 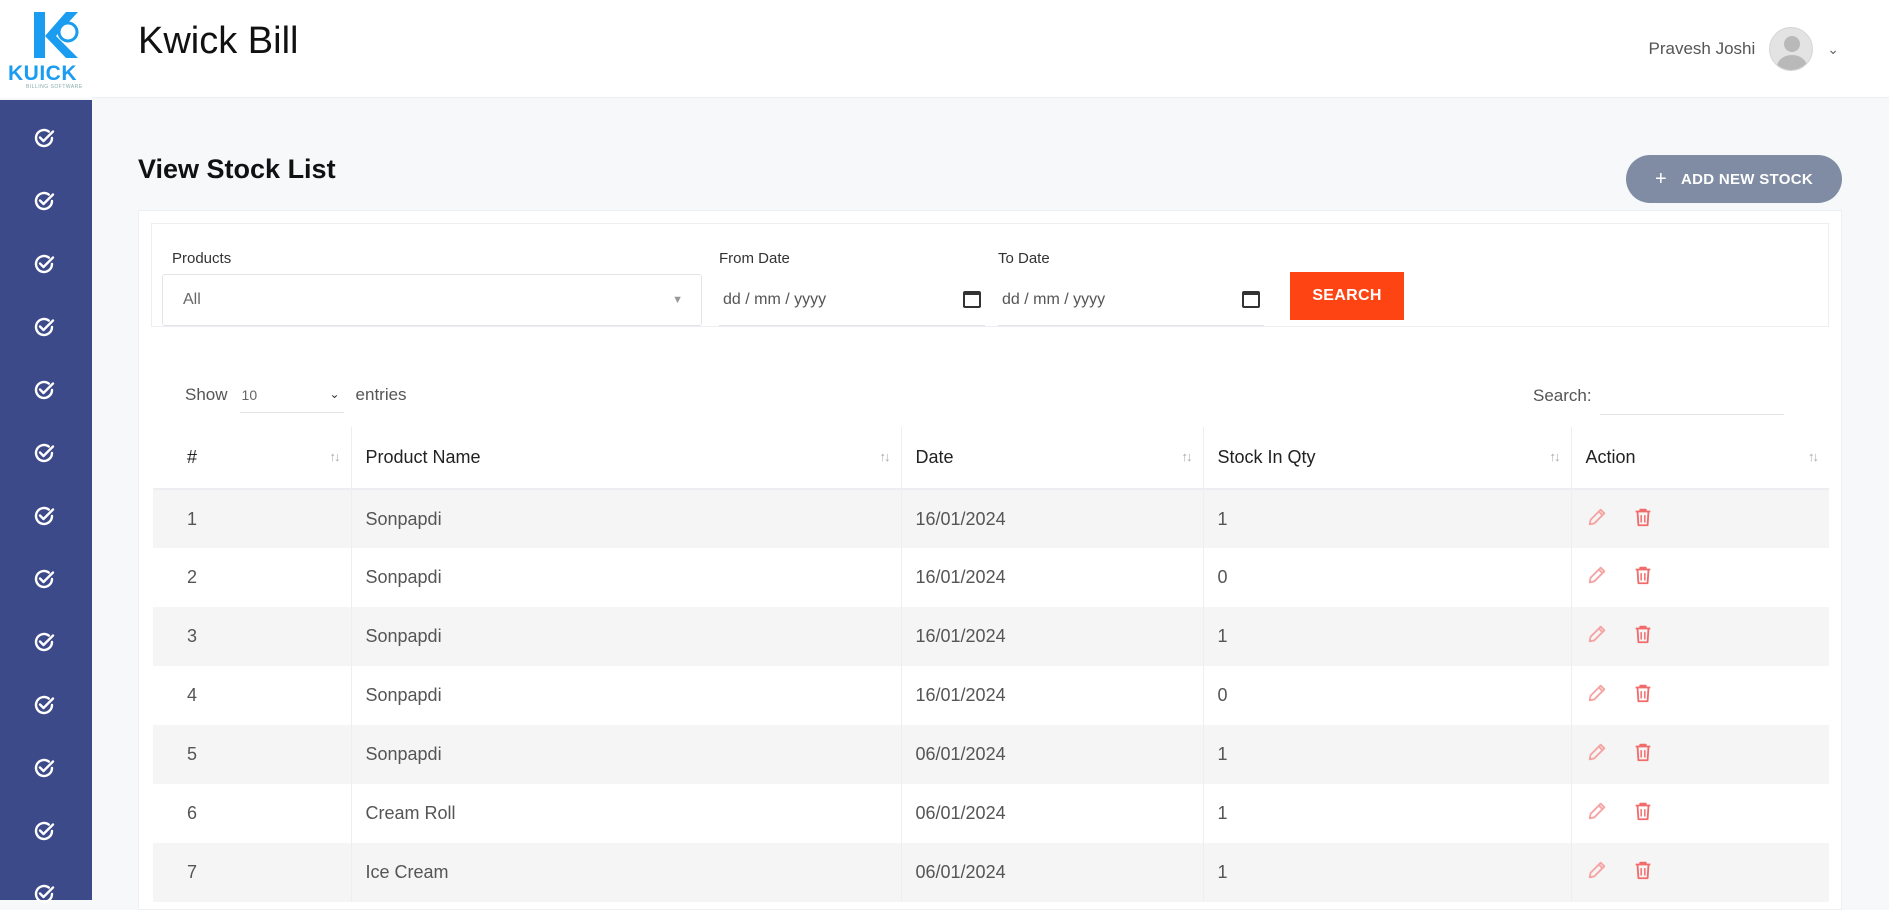 I want to click on column-header-product-name: Product Name ↑↓, so click(x=626, y=458).